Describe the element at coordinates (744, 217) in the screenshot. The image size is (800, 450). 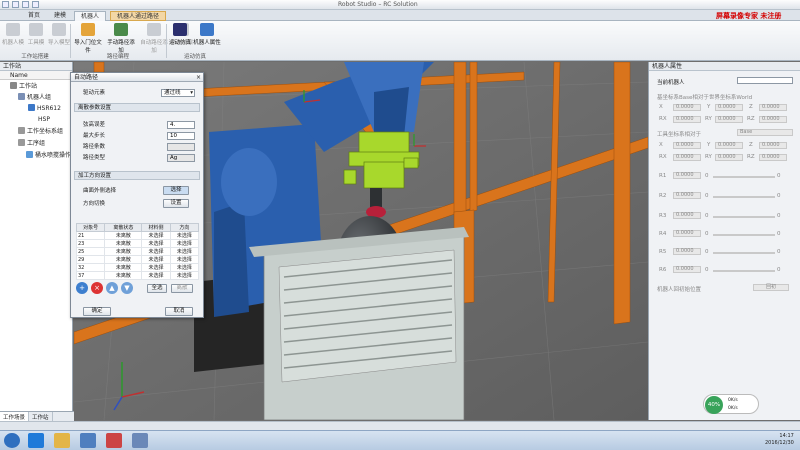
I see `joint-r3-slider` at that location.